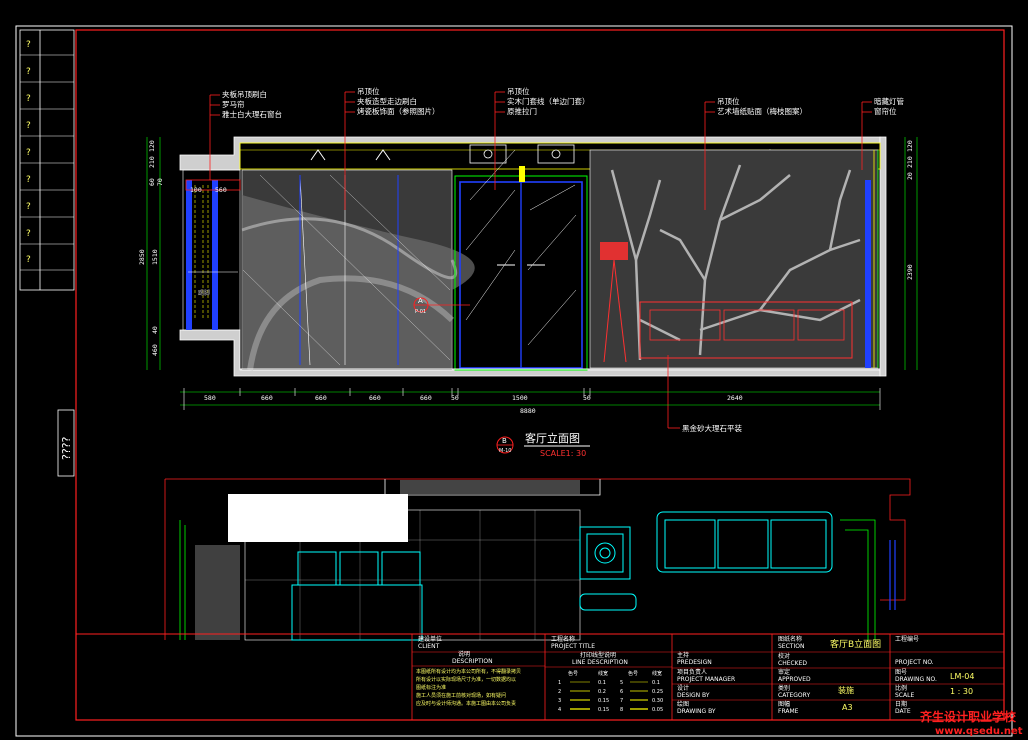 This screenshot has width=1028, height=740. What do you see at coordinates (142, 257) in the screenshot?
I see `dim-left-6: 2850` at bounding box center [142, 257].